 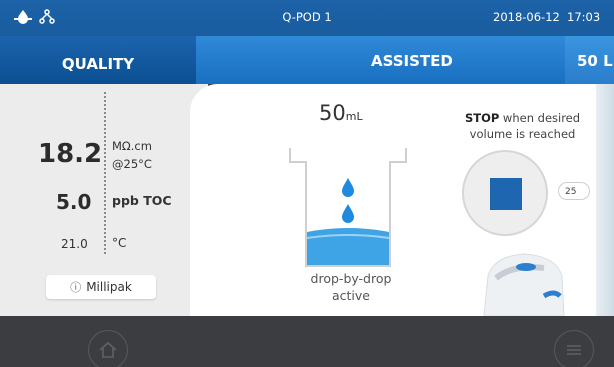 I want to click on beaker-icon, so click(x=348, y=207).